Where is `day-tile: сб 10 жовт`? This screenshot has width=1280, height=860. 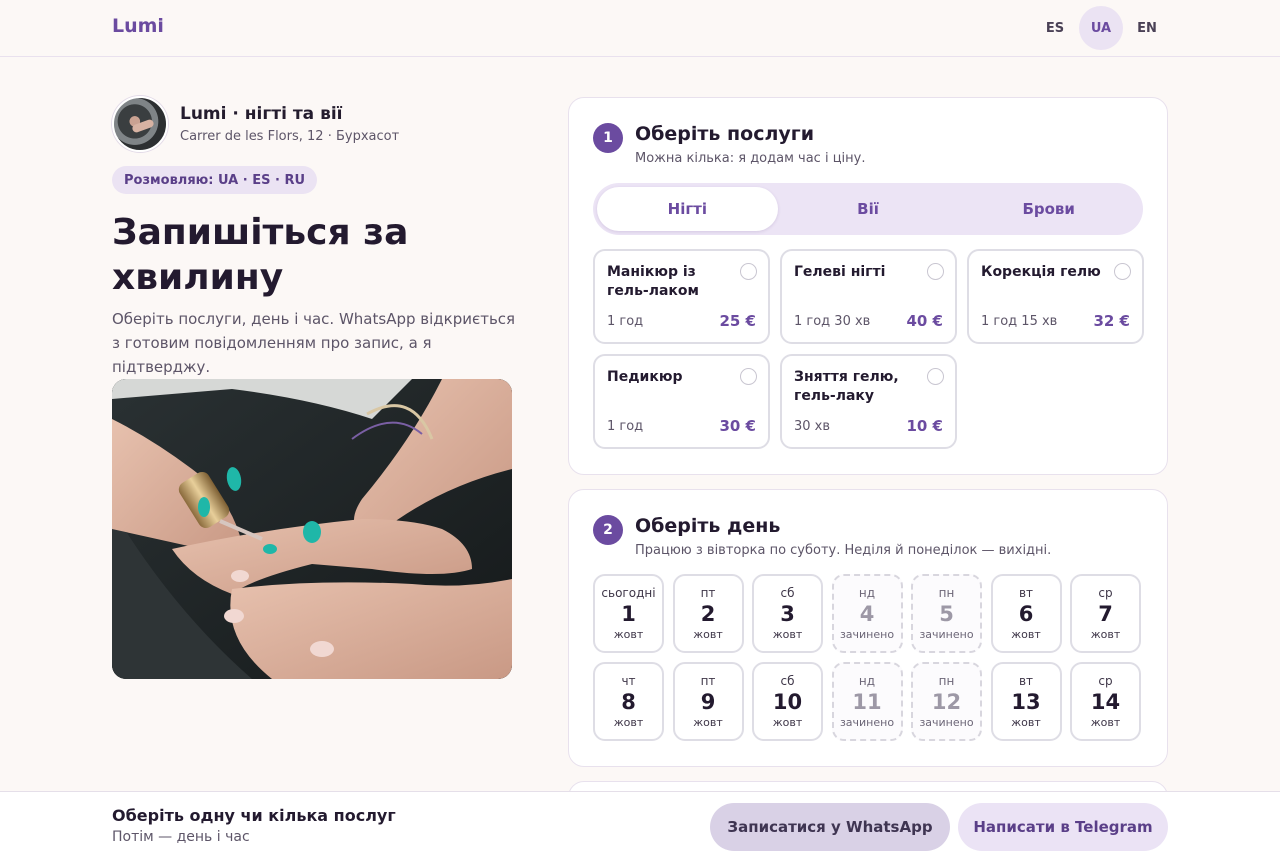
day-tile: сб 10 жовт is located at coordinates (787, 701).